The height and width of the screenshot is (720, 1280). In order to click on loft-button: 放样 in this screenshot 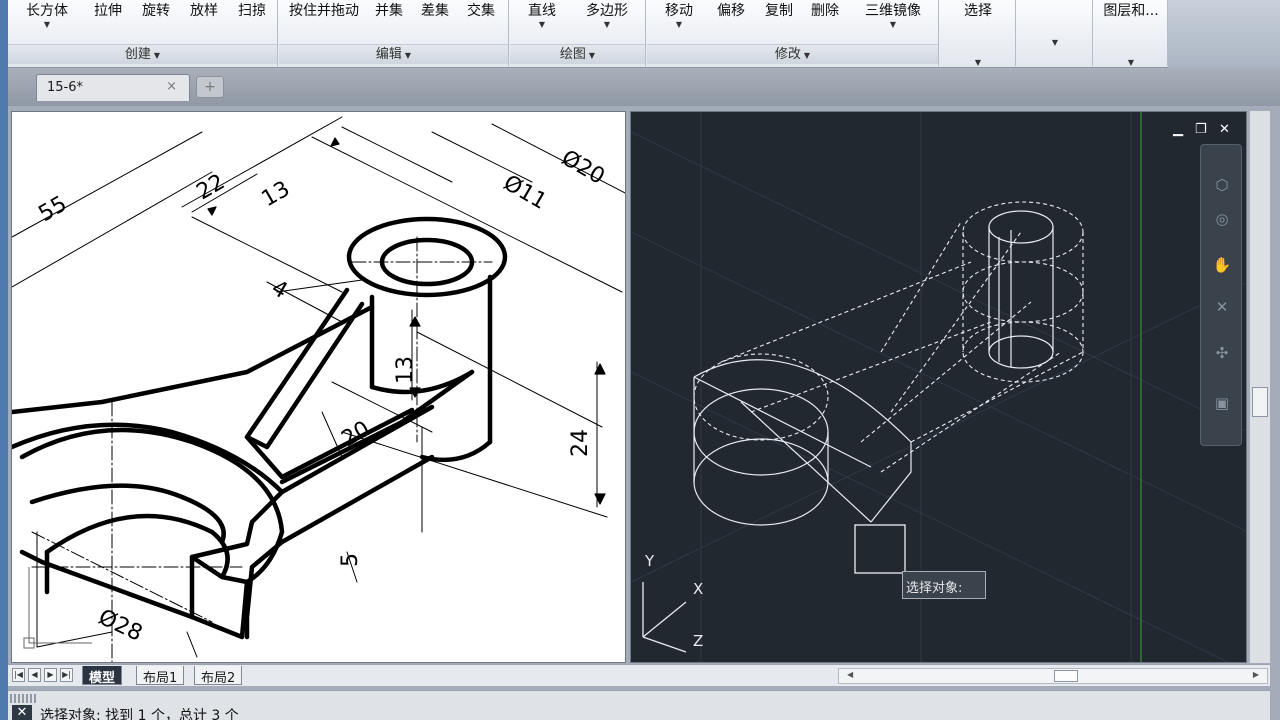, I will do `click(204, 20)`.